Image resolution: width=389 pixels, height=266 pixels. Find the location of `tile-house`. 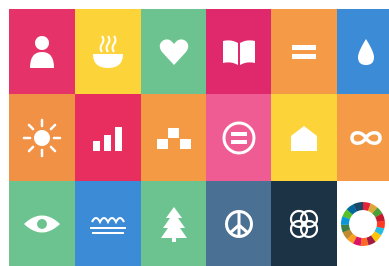

tile-house is located at coordinates (304, 137).